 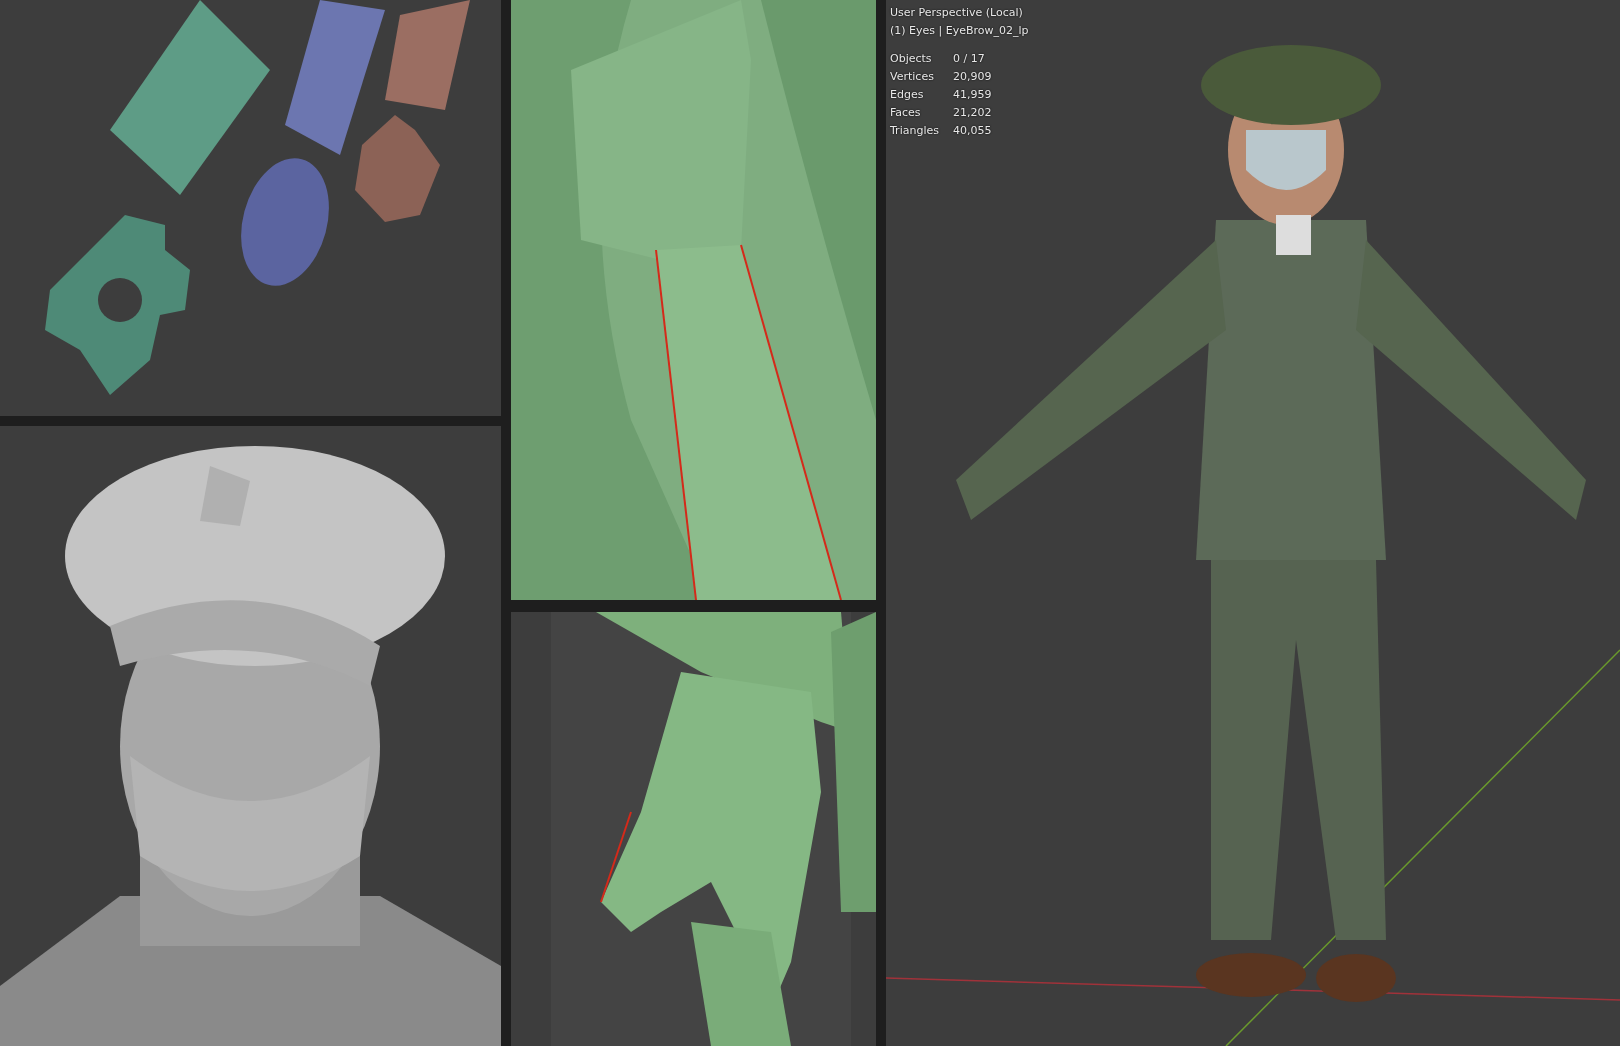 I want to click on stat-label: Objects, so click(x=911, y=59).